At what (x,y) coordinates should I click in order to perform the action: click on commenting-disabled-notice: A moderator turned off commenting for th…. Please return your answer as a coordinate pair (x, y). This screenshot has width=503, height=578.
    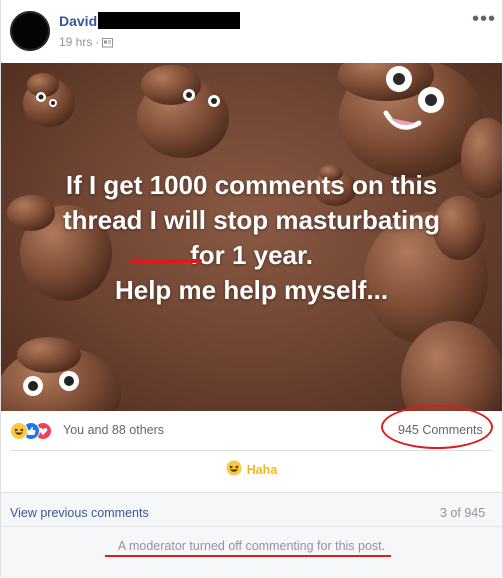
    Looking at the image, I should click on (251, 546).